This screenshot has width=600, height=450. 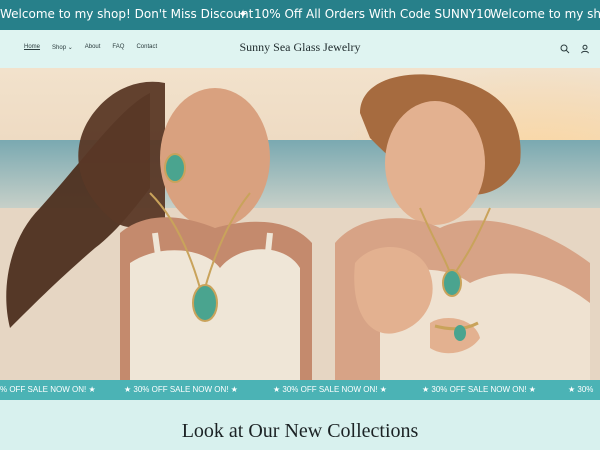 What do you see at coordinates (243, 14) in the screenshot?
I see `sparkle-icon: ✦` at bounding box center [243, 14].